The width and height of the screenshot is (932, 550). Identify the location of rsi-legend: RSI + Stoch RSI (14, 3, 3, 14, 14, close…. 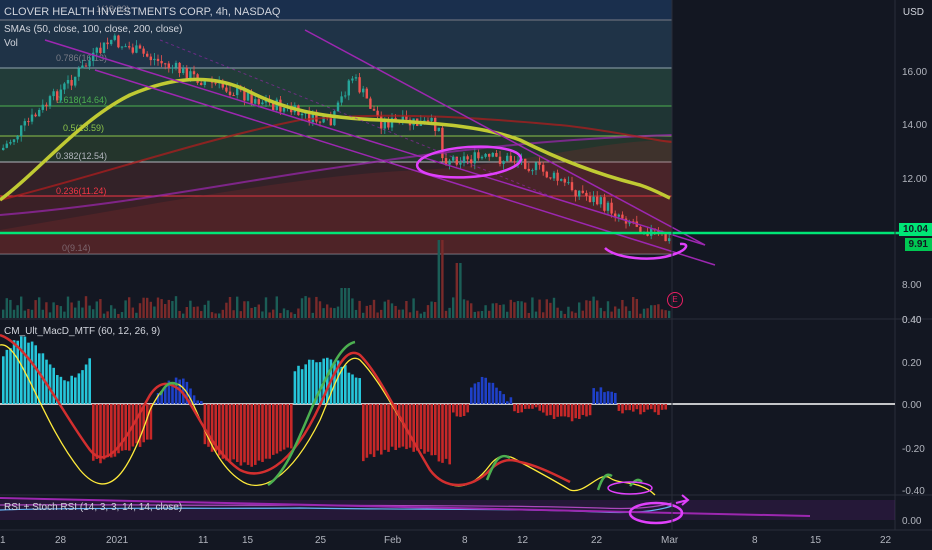
(93, 507).